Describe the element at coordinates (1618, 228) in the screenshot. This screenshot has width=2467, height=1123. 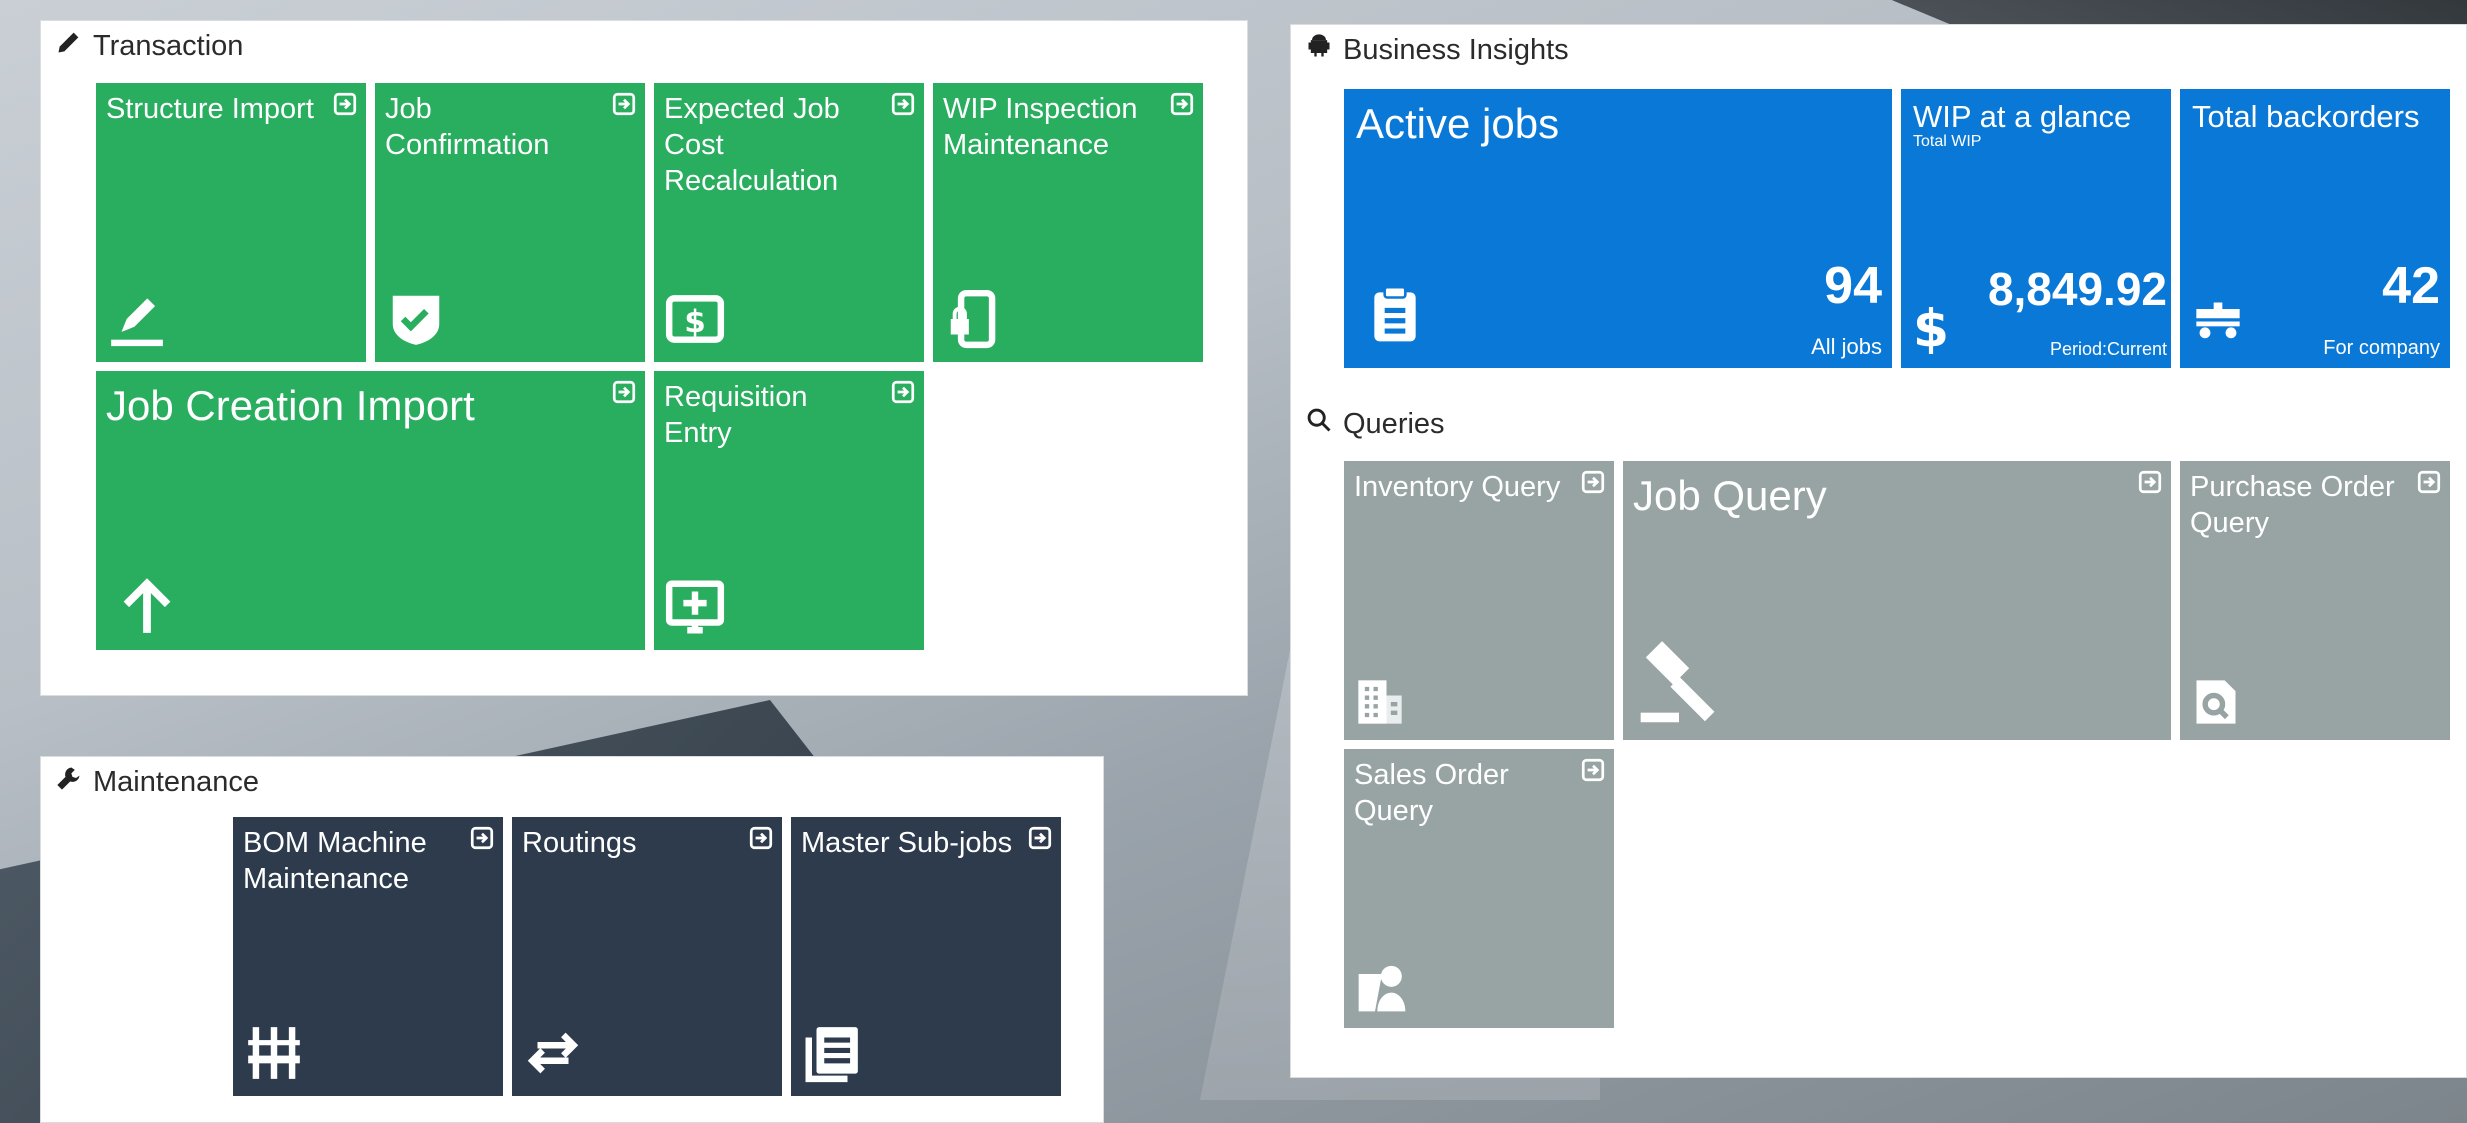
I see `kpi-active-jobs: Active jobs 94 All jobs` at that location.